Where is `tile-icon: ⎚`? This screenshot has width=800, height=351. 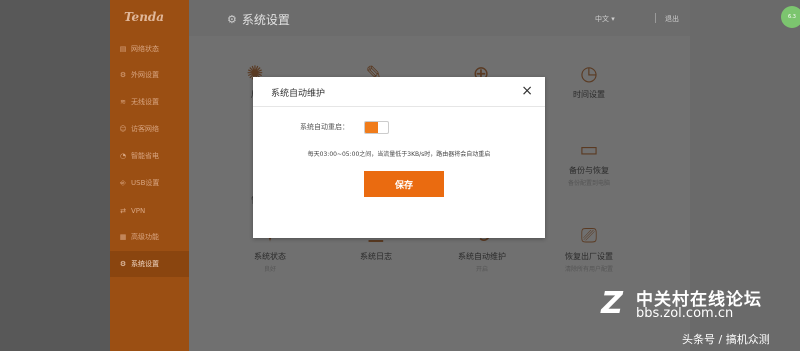
tile-icon: ⎚ is located at coordinates (589, 235).